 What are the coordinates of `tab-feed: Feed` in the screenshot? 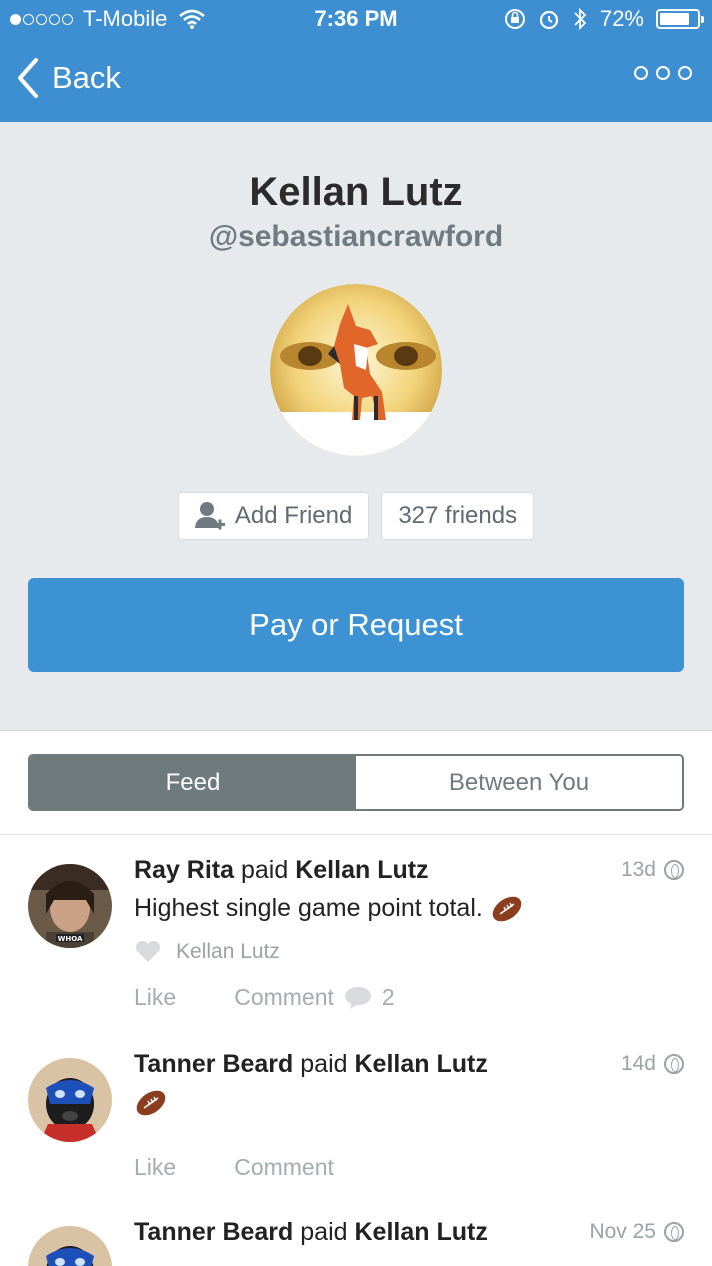 It's located at (193, 782).